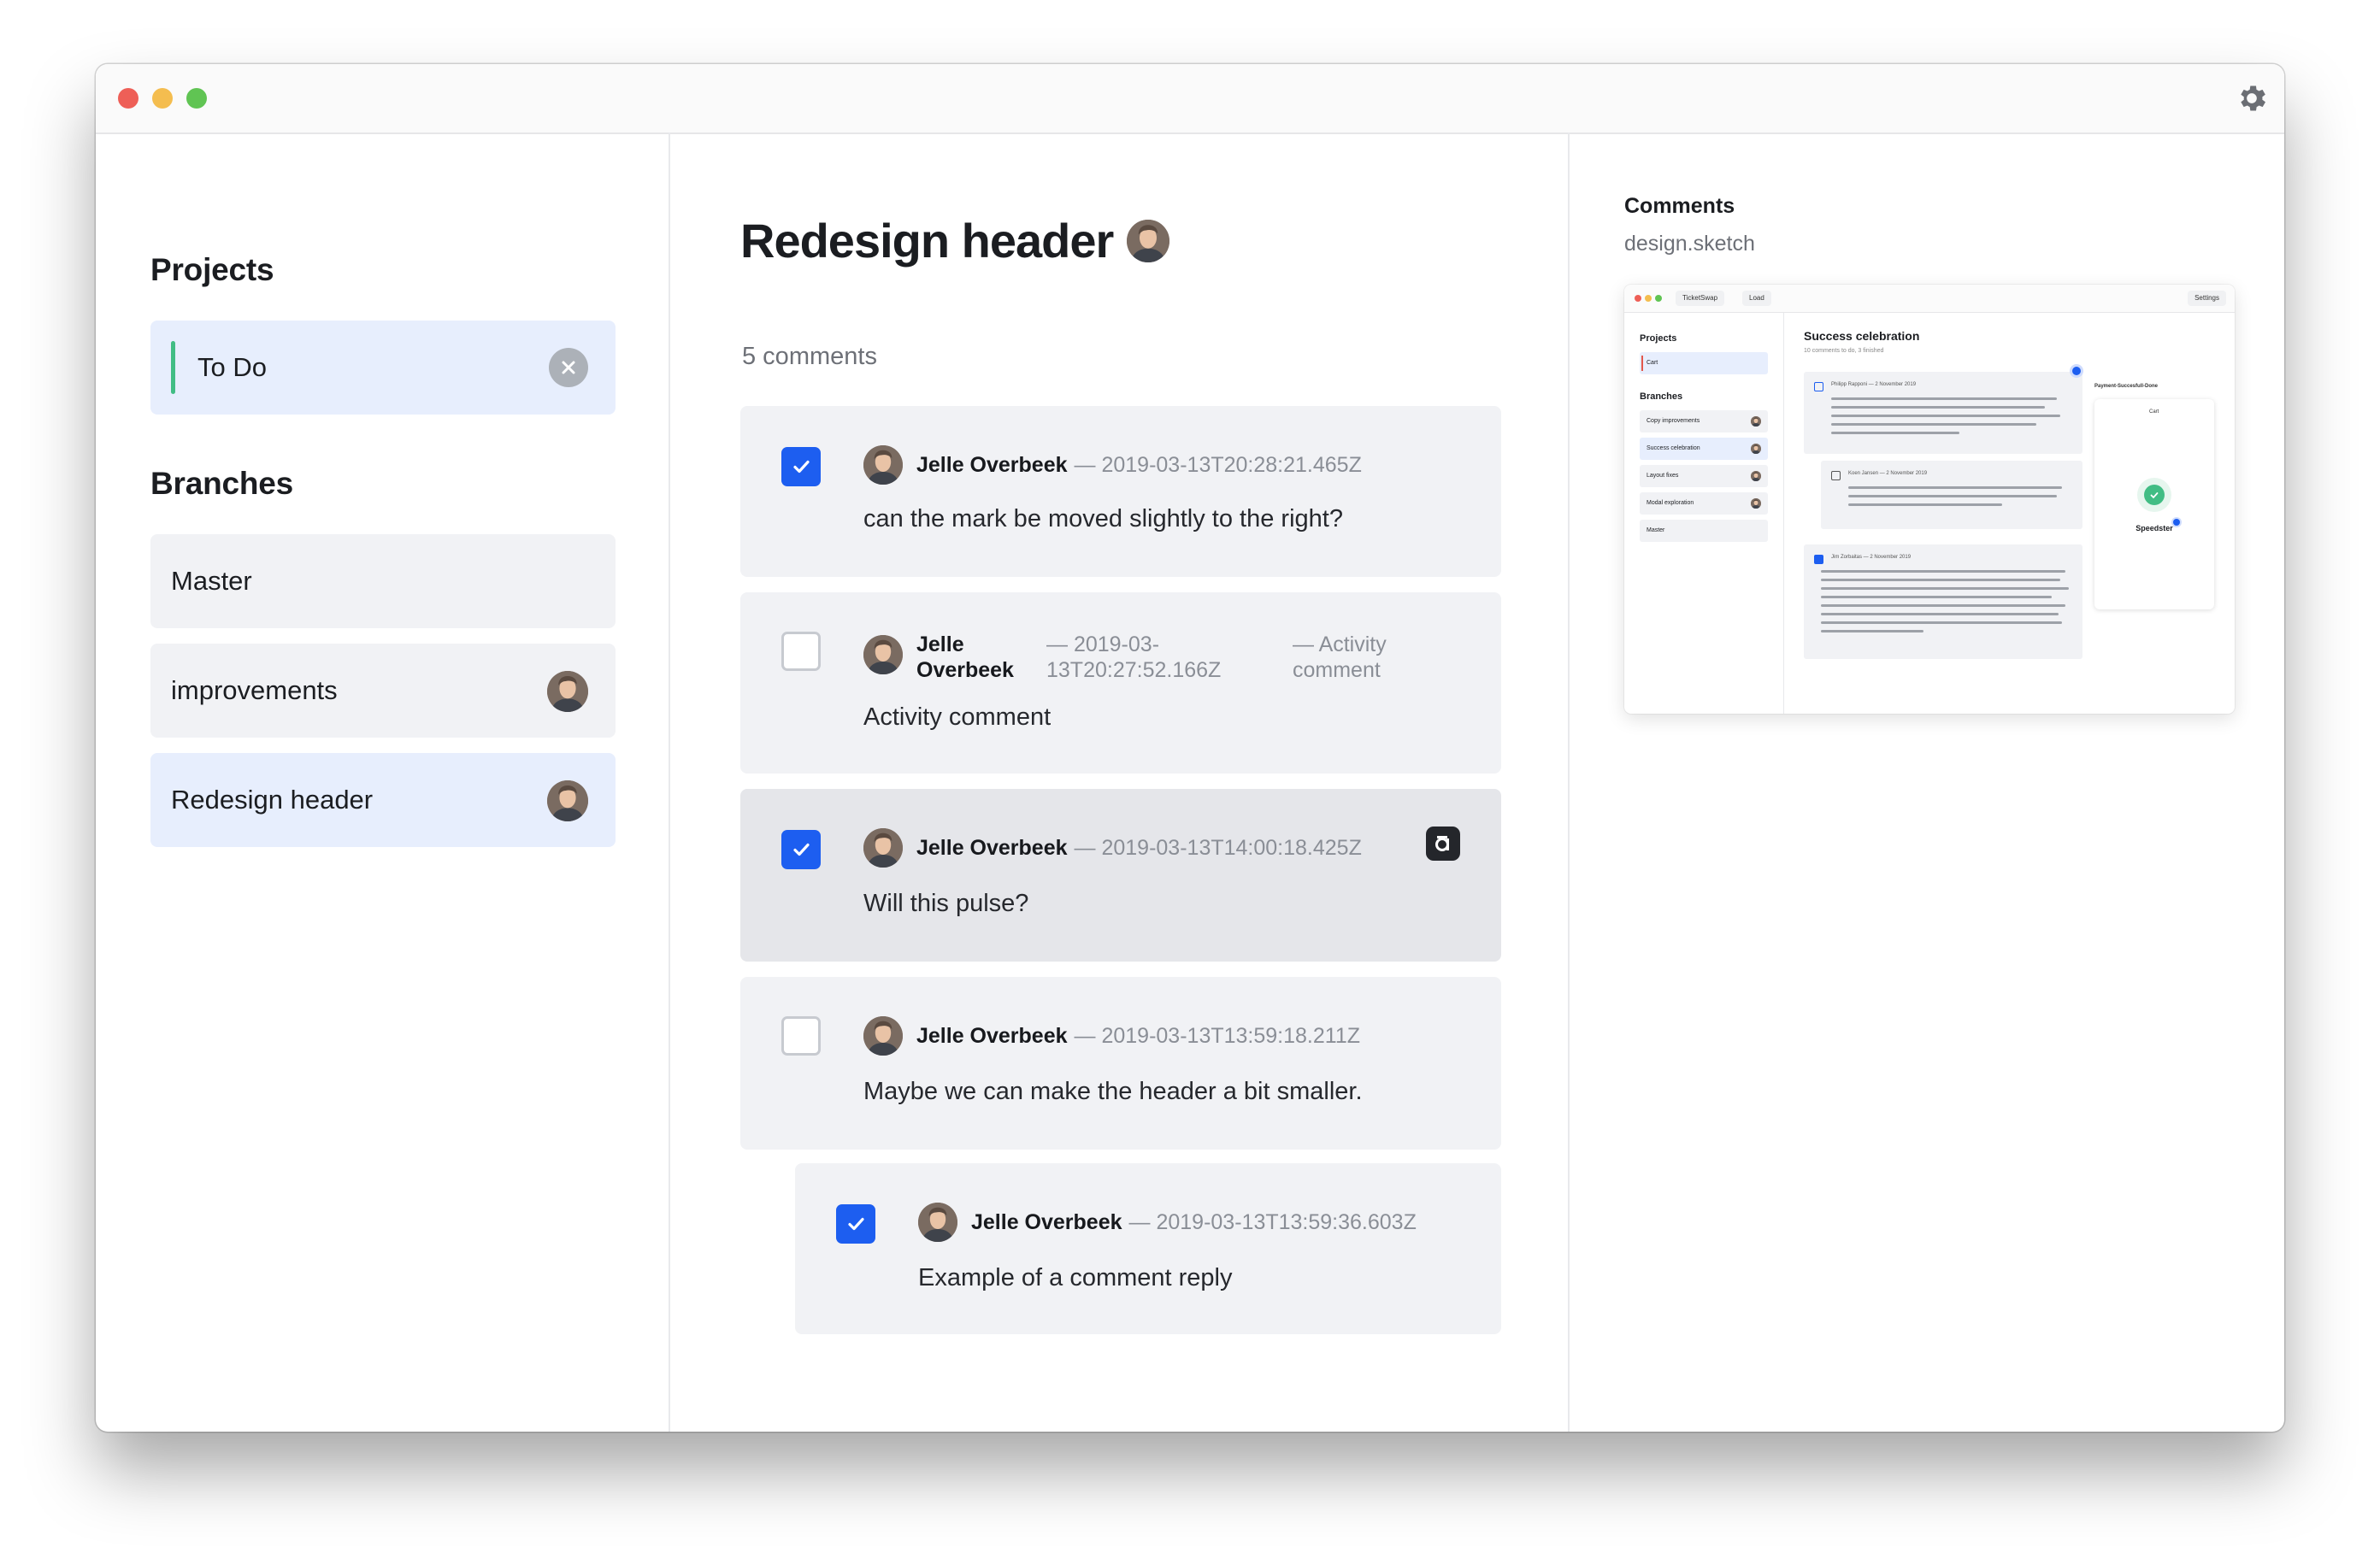 The width and height of the screenshot is (2380, 1559). What do you see at coordinates (1704, 449) in the screenshot?
I see `preview-branch-item: Success celebration` at bounding box center [1704, 449].